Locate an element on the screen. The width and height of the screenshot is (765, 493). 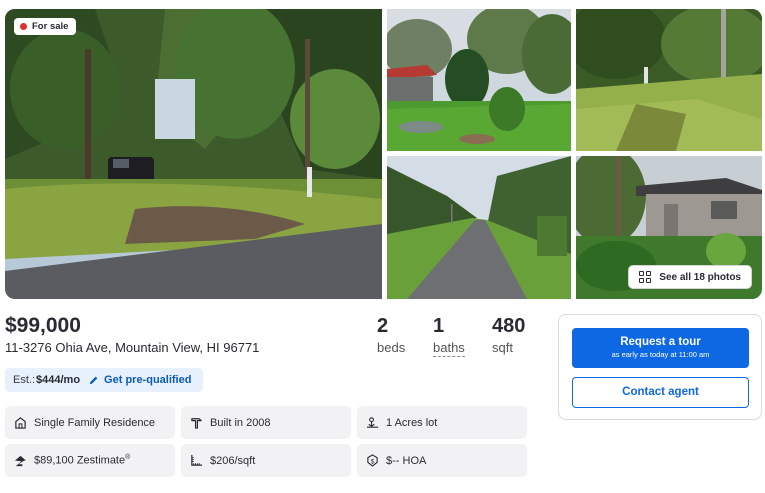
fact-home-type-text: Single Family Residence is located at coordinates (95, 422).